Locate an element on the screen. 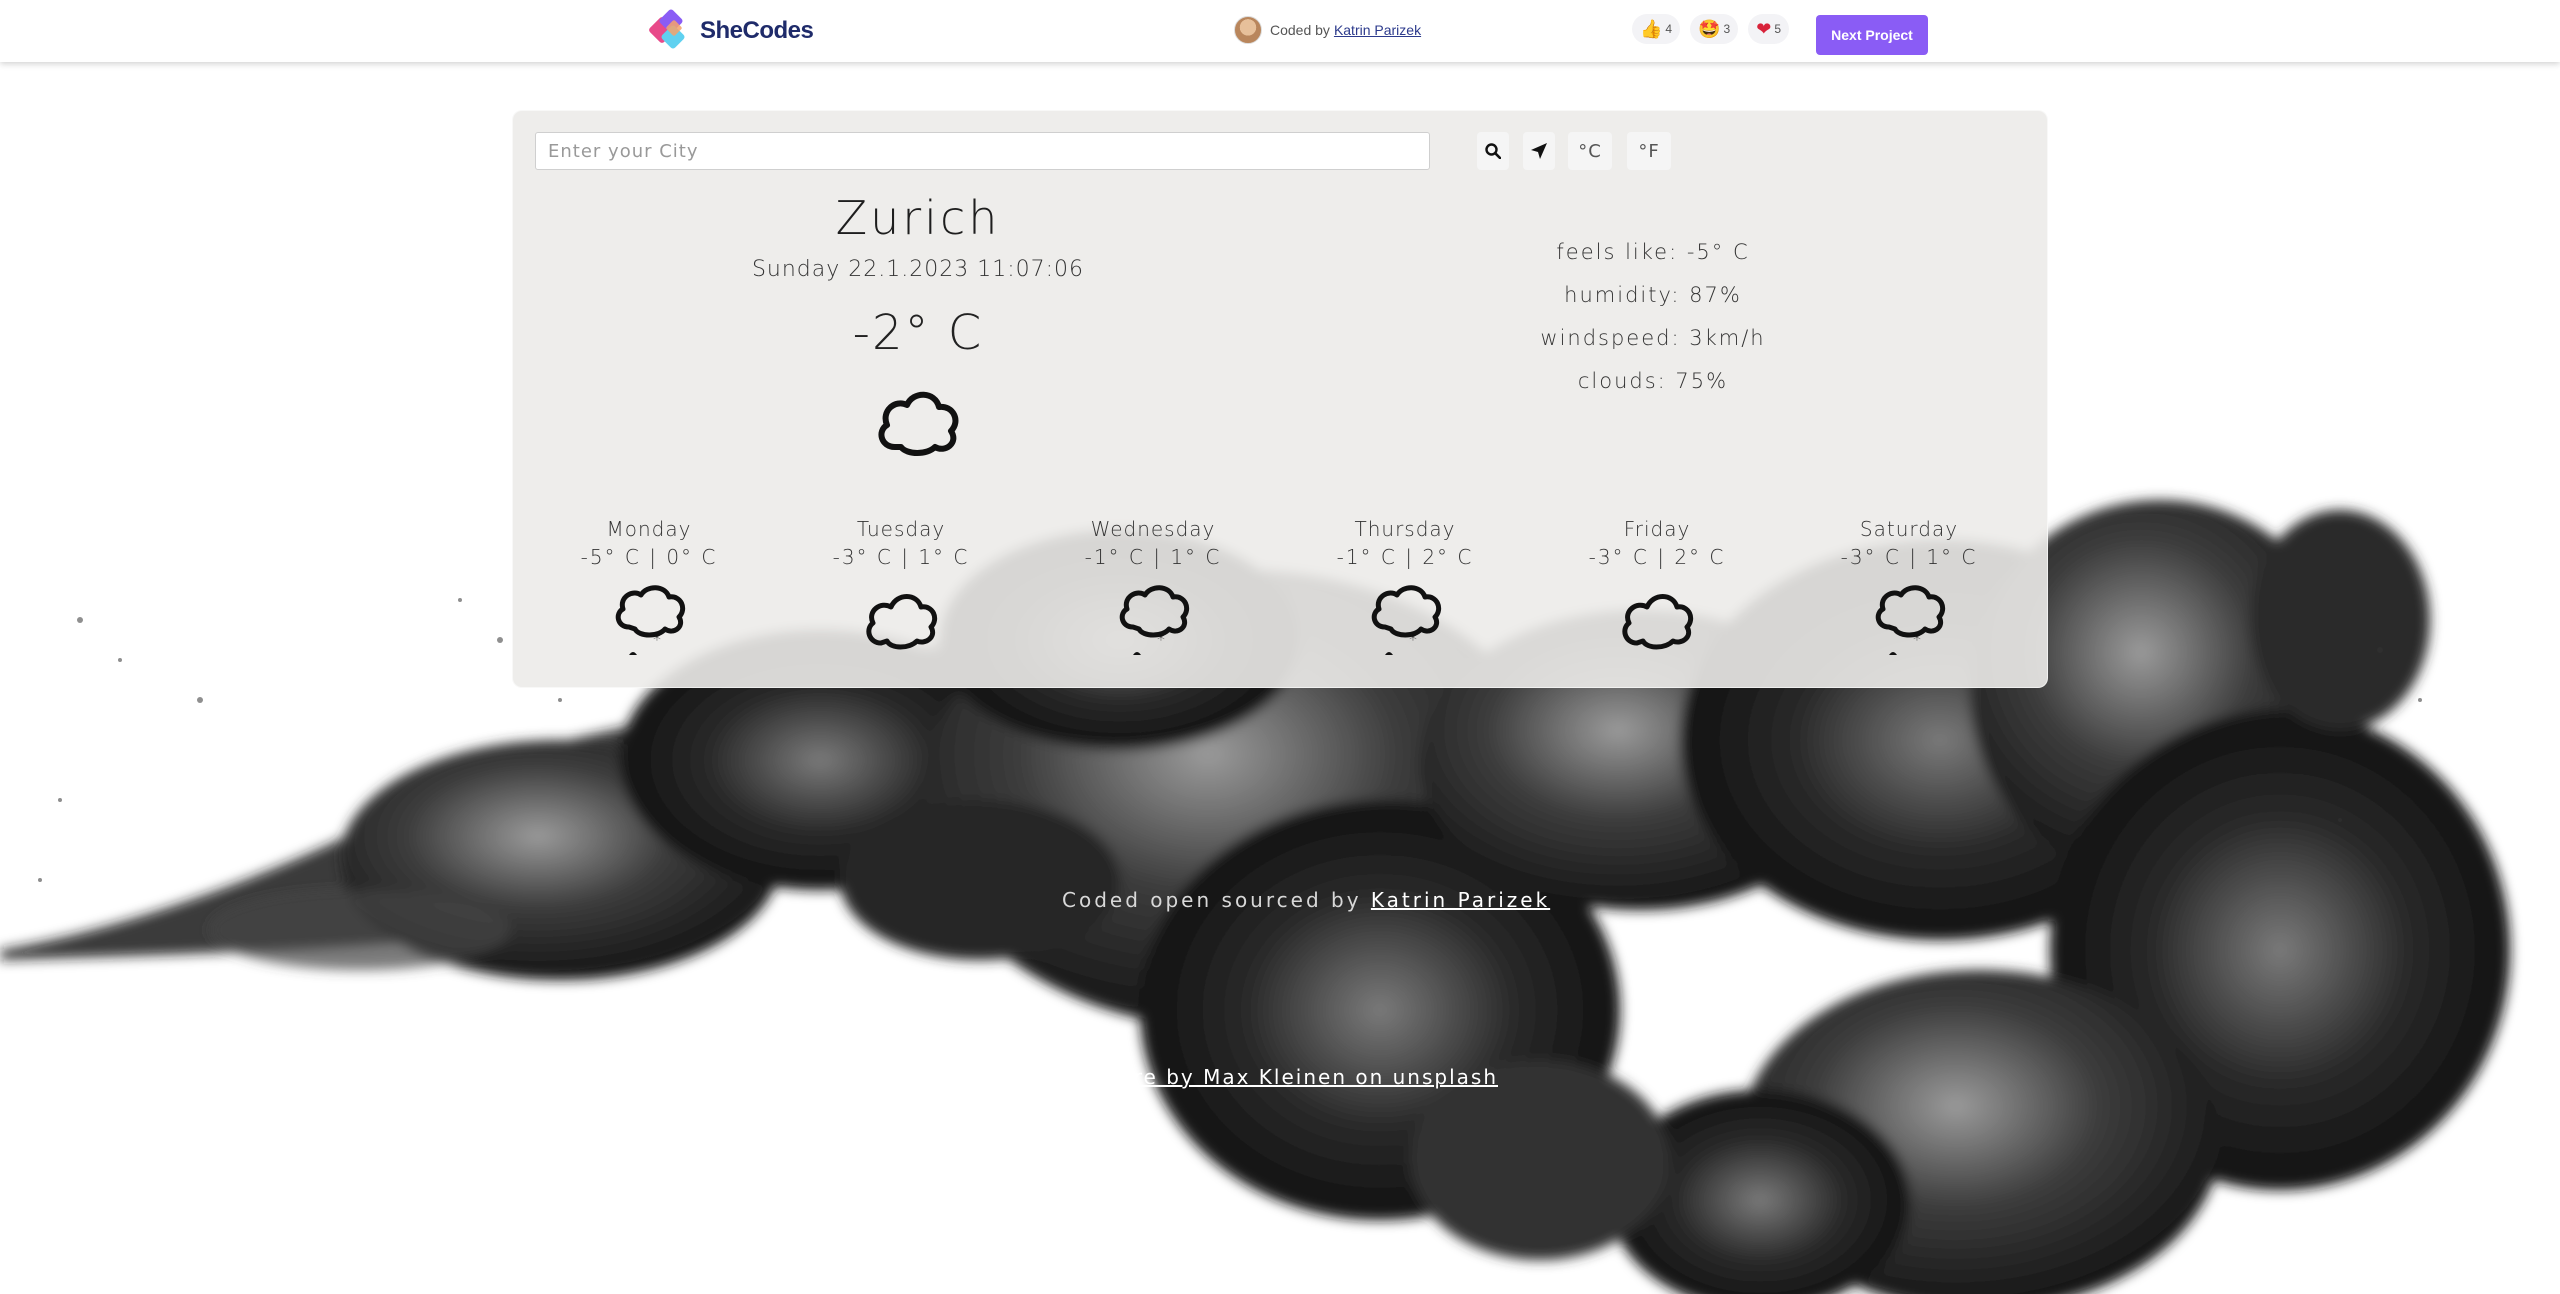 This screenshot has height=1294, width=2560. forecast-day: Tuesday -3° C | 1° C is located at coordinates (901, 589).